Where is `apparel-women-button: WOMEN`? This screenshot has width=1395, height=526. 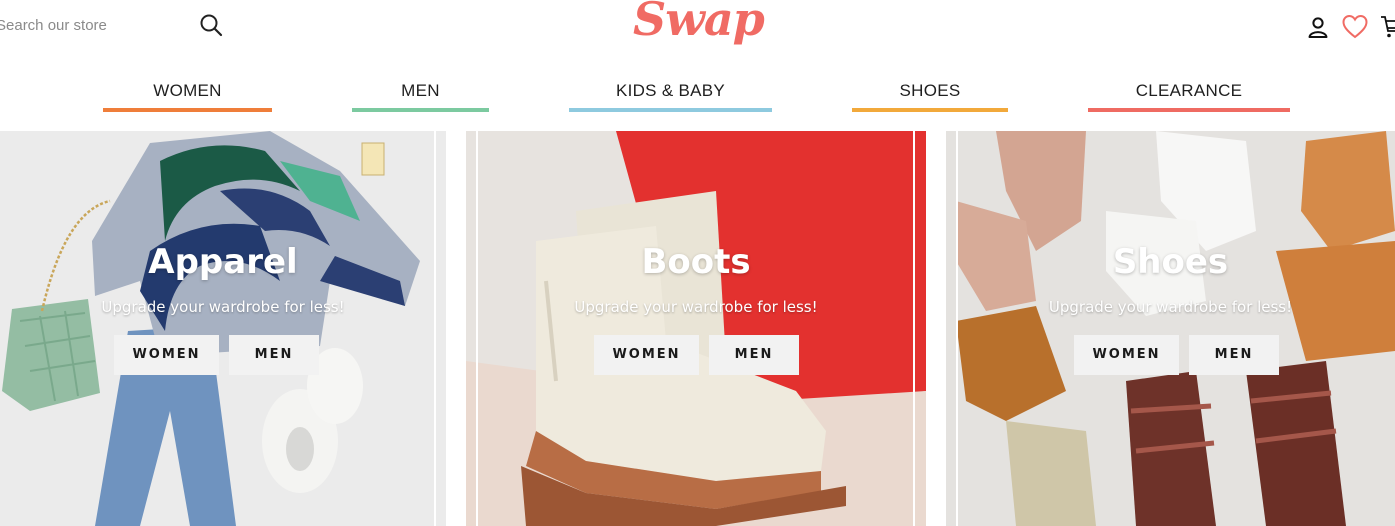
apparel-women-button: WOMEN is located at coordinates (166, 355).